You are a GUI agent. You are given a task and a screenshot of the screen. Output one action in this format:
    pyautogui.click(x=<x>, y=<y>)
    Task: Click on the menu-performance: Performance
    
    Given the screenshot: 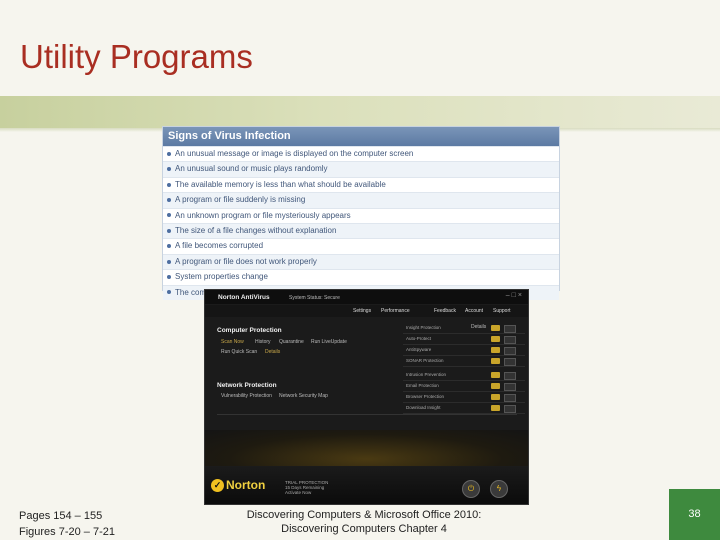 What is the action you would take?
    pyautogui.click(x=395, y=311)
    